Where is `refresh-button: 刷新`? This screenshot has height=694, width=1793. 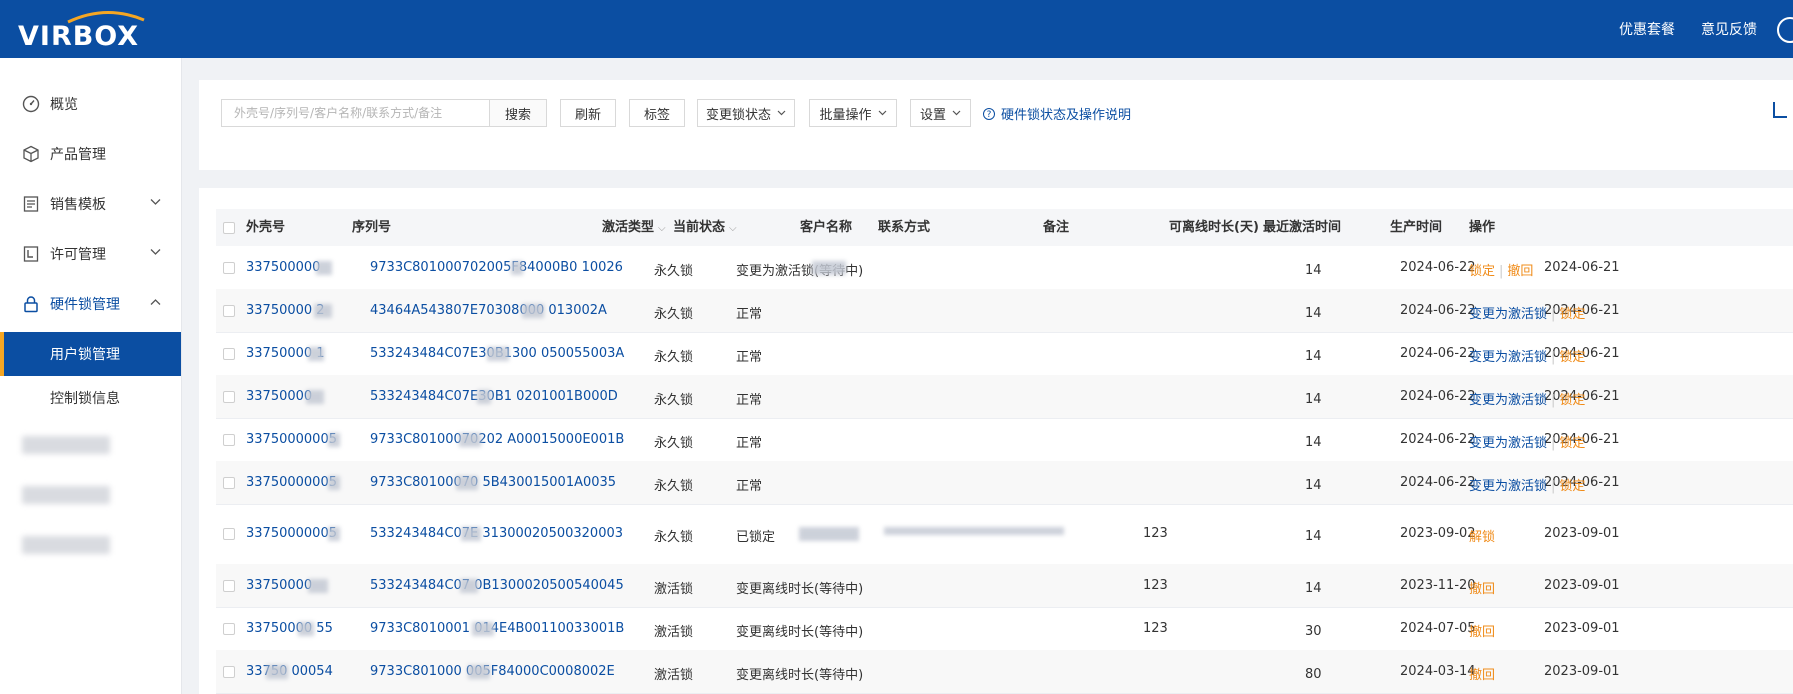
refresh-button: 刷新 is located at coordinates (588, 113).